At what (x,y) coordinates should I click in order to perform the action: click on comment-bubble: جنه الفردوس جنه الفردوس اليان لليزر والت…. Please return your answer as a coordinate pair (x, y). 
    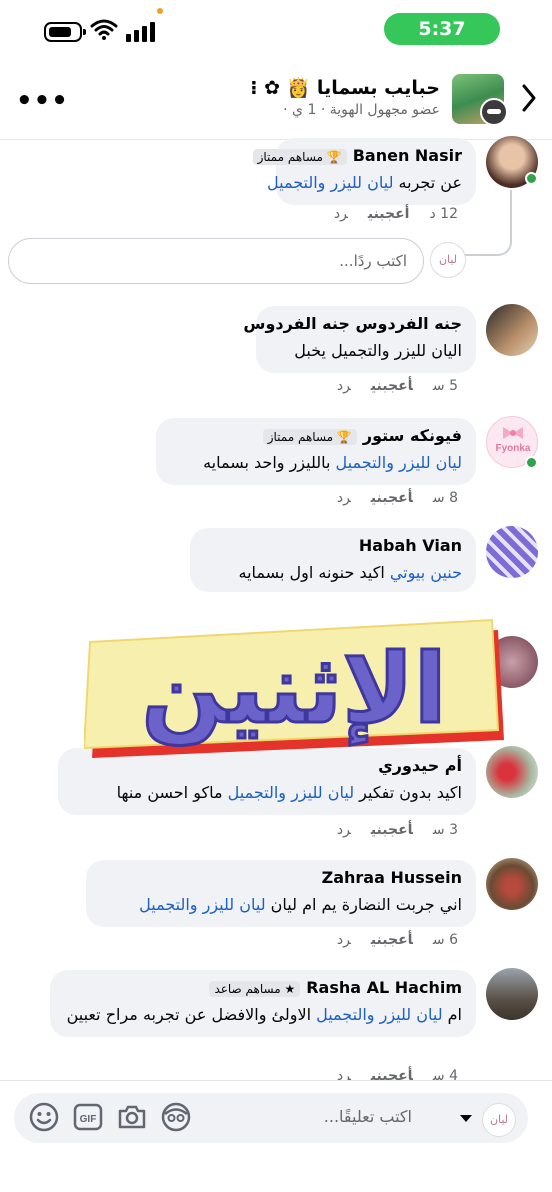
    Looking at the image, I should click on (359, 339).